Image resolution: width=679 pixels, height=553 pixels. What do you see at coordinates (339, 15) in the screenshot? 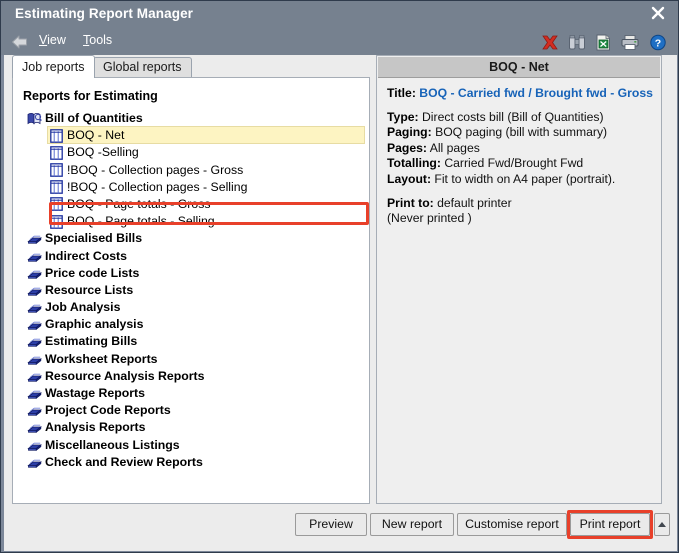
I see `title-bar: Estimating Report Manager` at bounding box center [339, 15].